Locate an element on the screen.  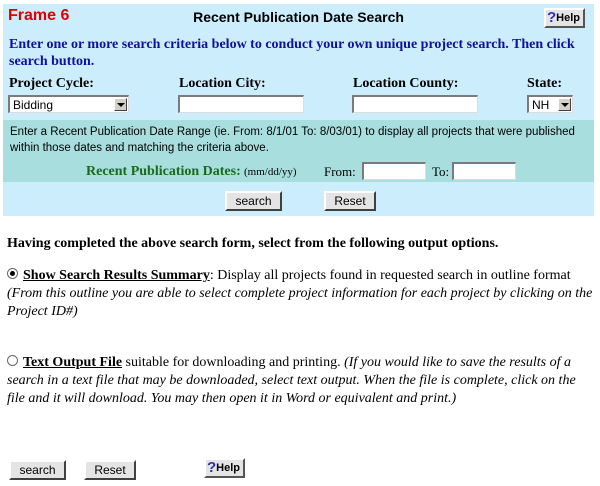
page-title: Recent Publication Date Search is located at coordinates (298, 17).